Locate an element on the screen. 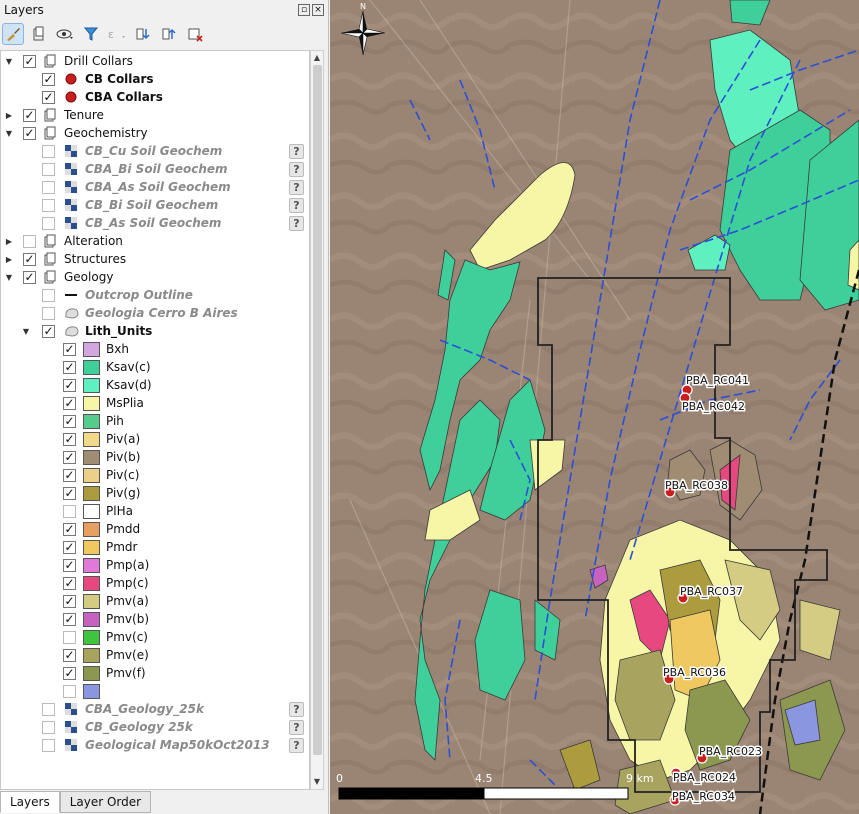 This screenshot has width=859, height=814. layer-row: Pmv(c) is located at coordinates (151, 637).